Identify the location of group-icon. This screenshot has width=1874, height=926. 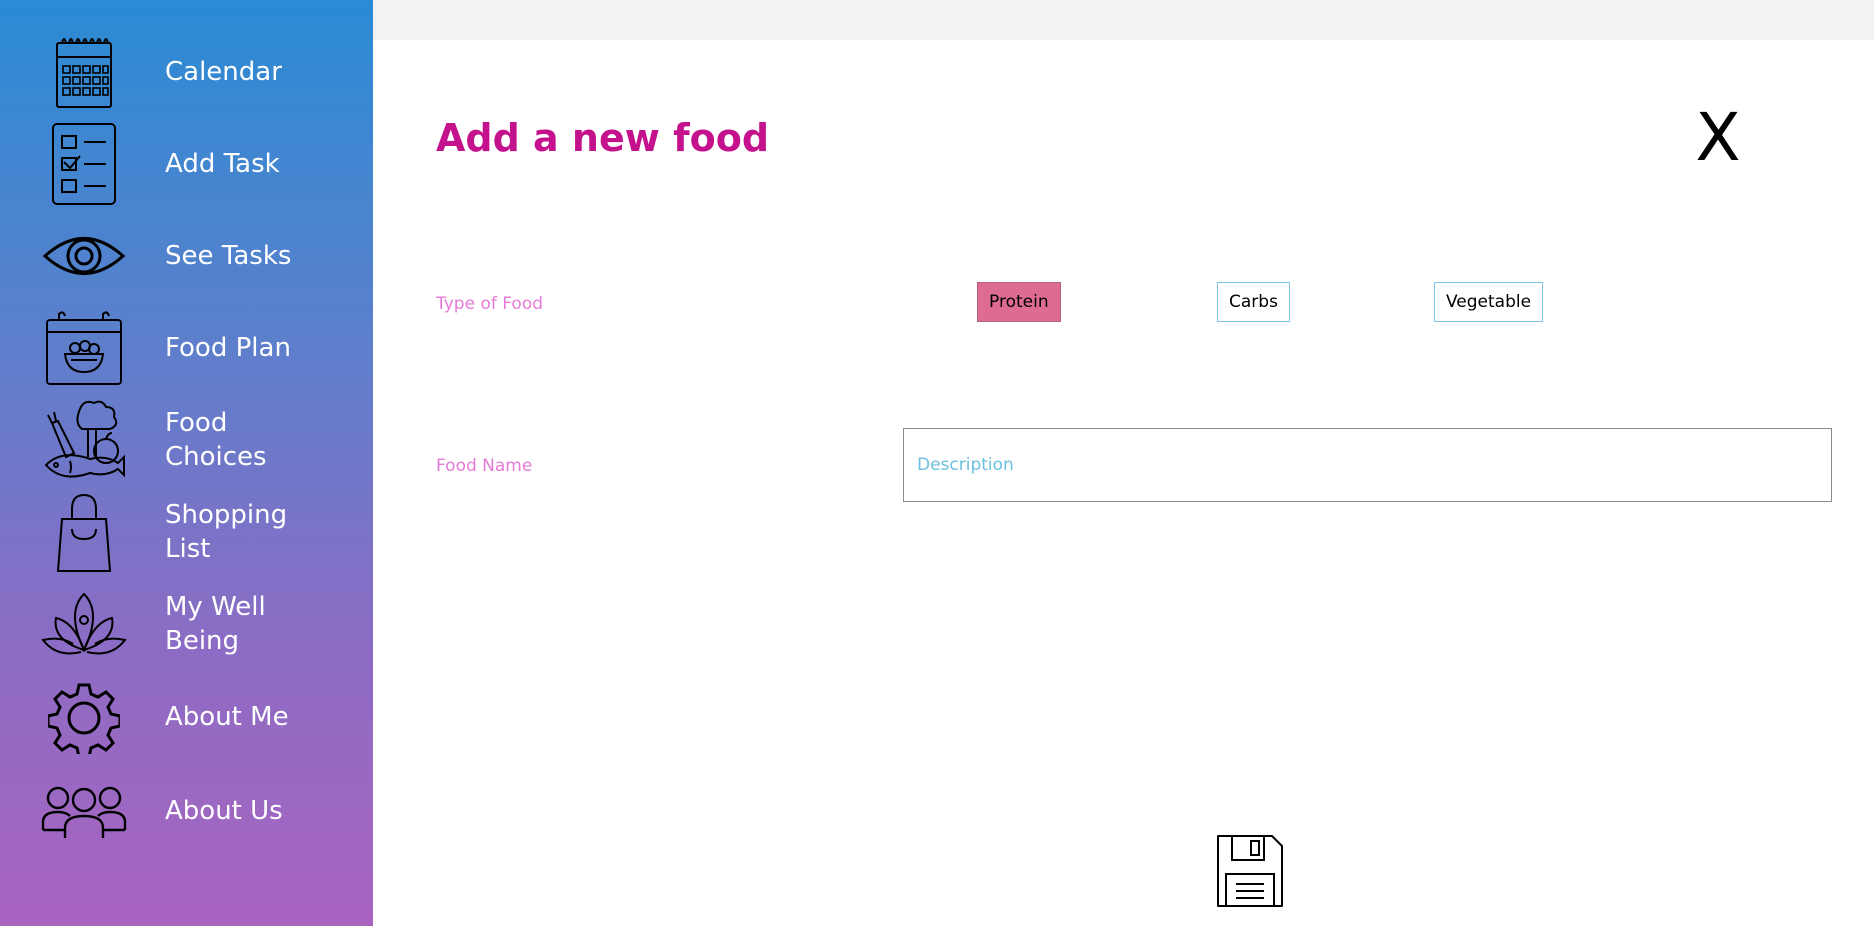
(84, 812).